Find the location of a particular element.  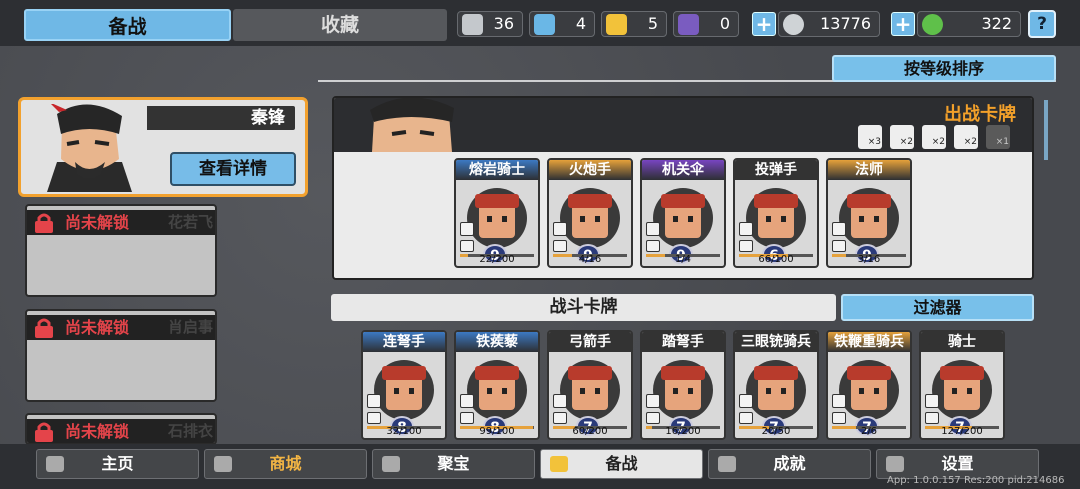

deck-header: 出战卡牌 ×3 ×2 ×2 ×2 ×1 is located at coordinates (683, 125).